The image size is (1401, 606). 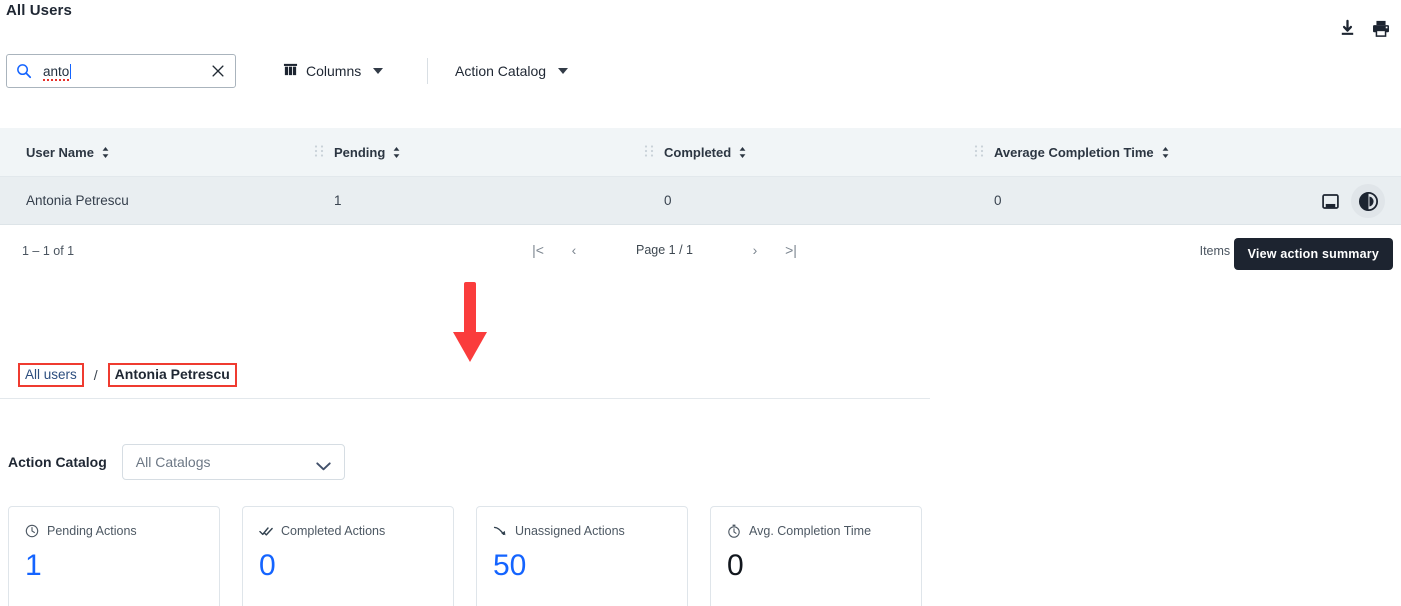 I want to click on toolbar-divider, so click(x=427, y=71).